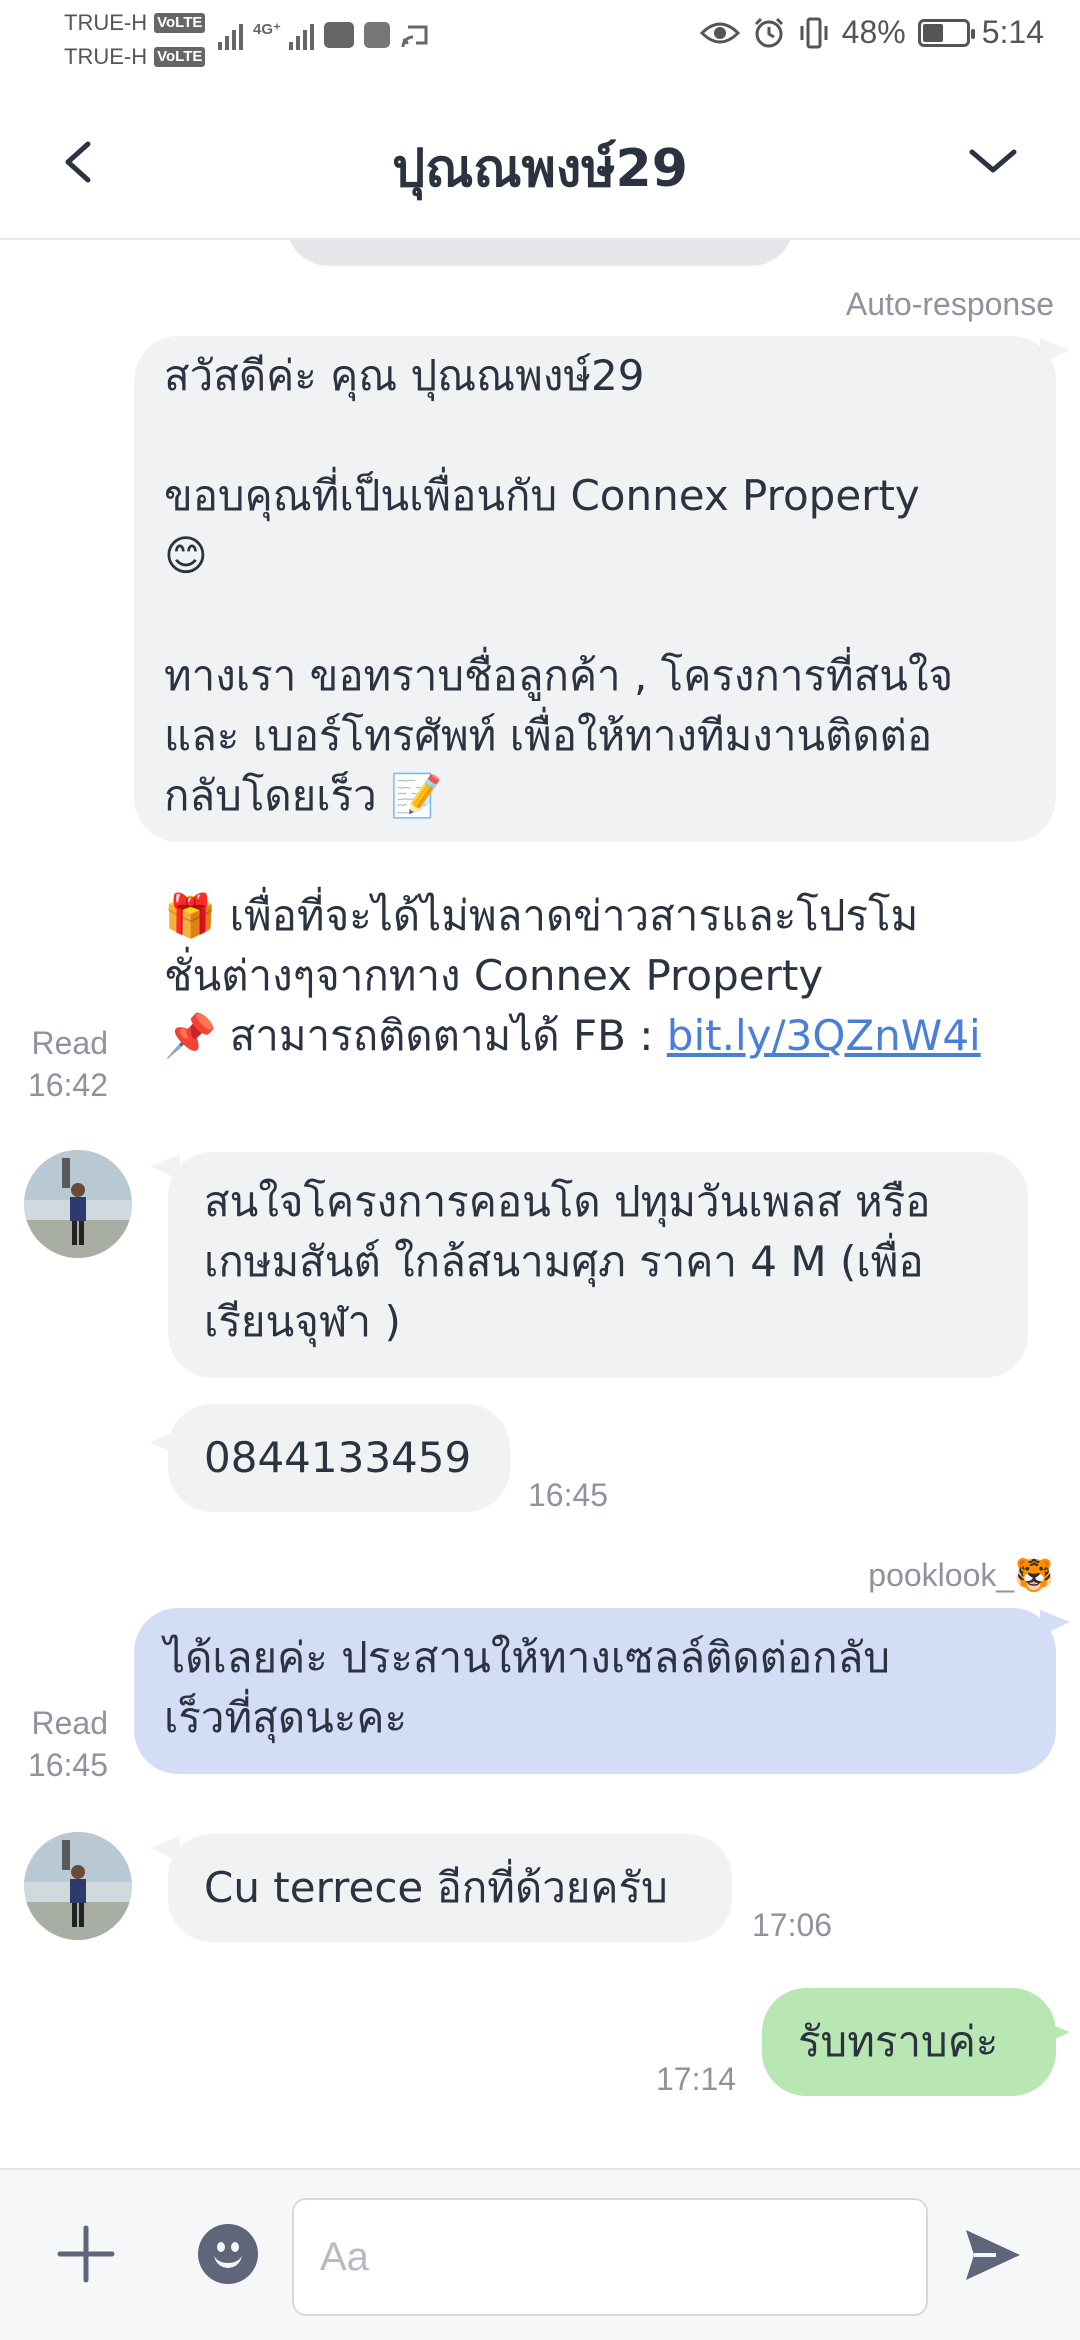  I want to click on message-bubble: 0844133459, so click(339, 1458).